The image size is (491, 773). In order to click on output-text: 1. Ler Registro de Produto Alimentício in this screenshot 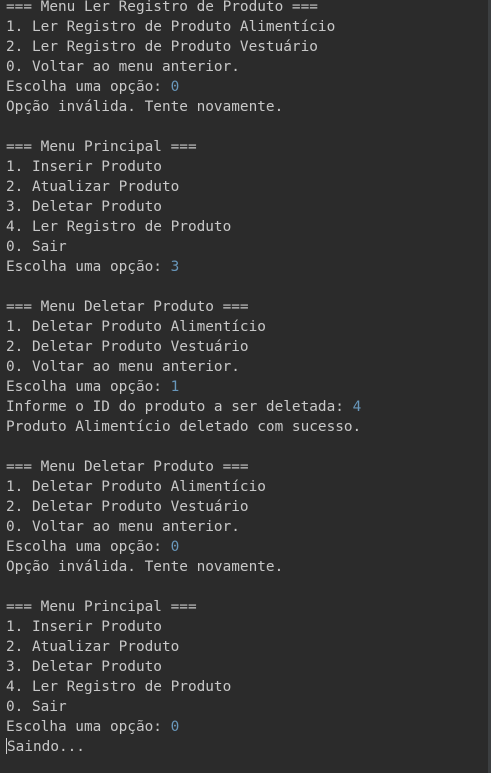, I will do `click(171, 27)`.